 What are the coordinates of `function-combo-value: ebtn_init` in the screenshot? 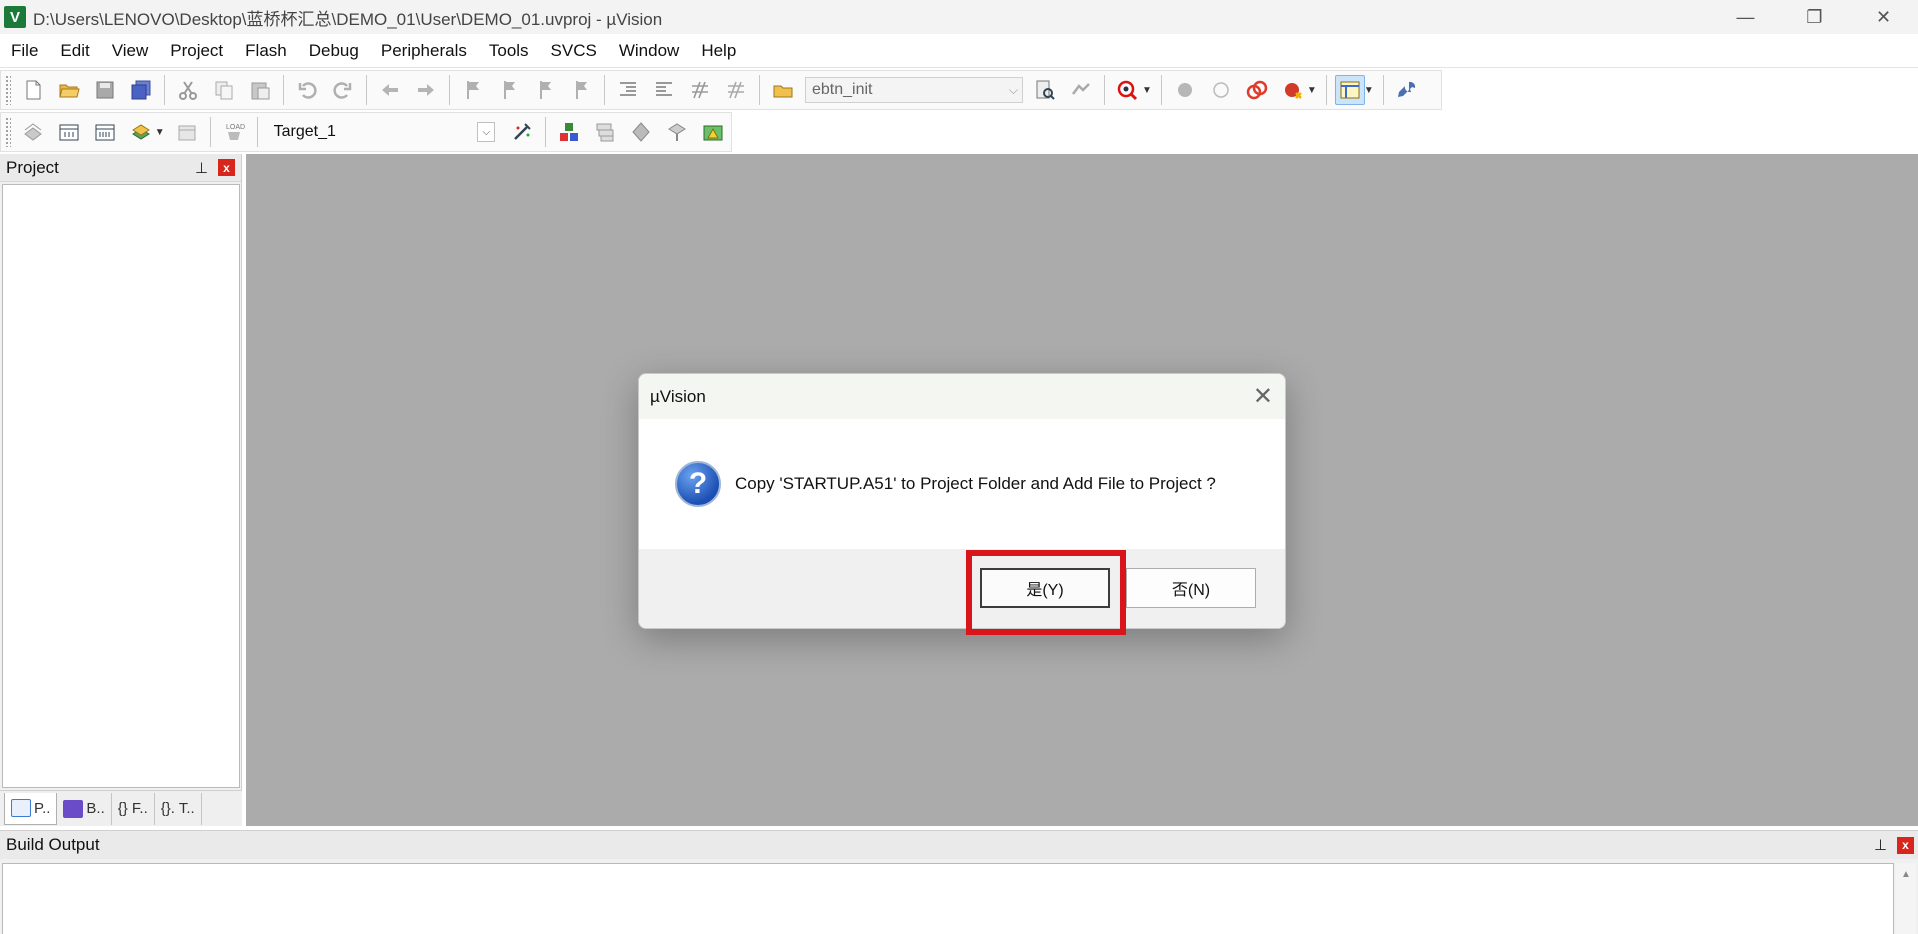 It's located at (842, 89).